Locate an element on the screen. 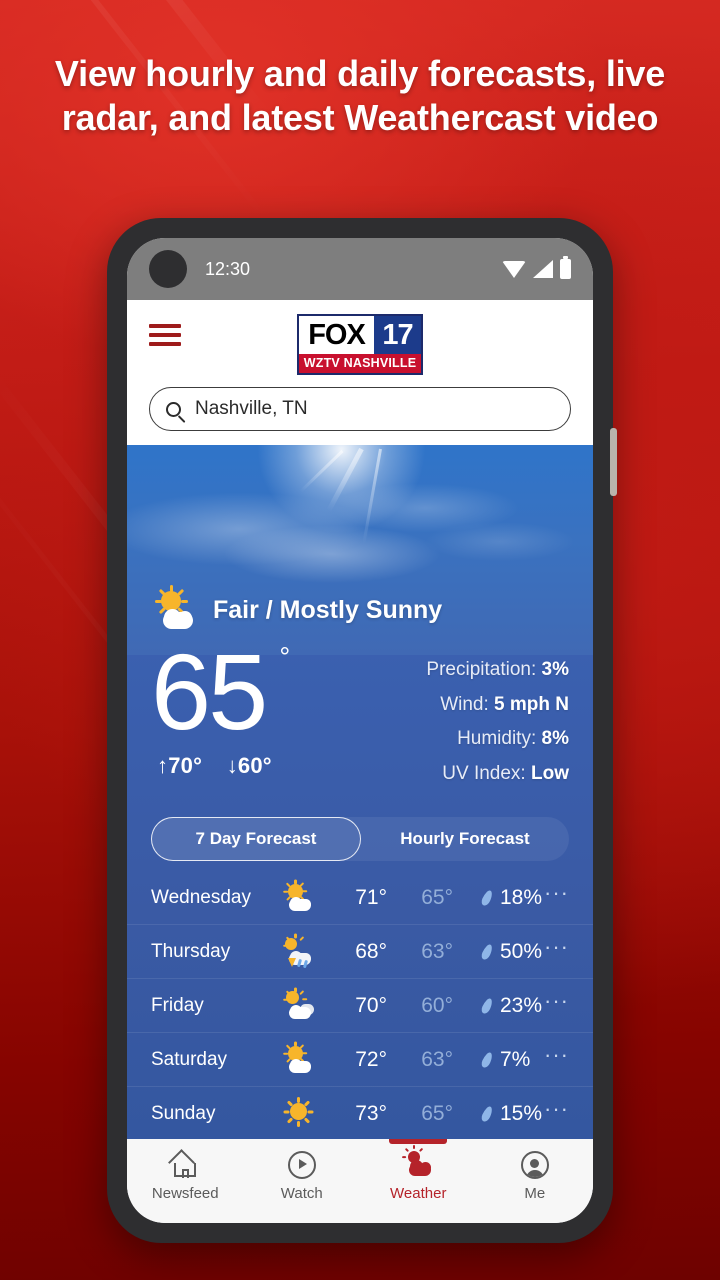 Image resolution: width=720 pixels, height=1280 pixels. detail-wind: Wind: 5 mph N is located at coordinates (497, 705).